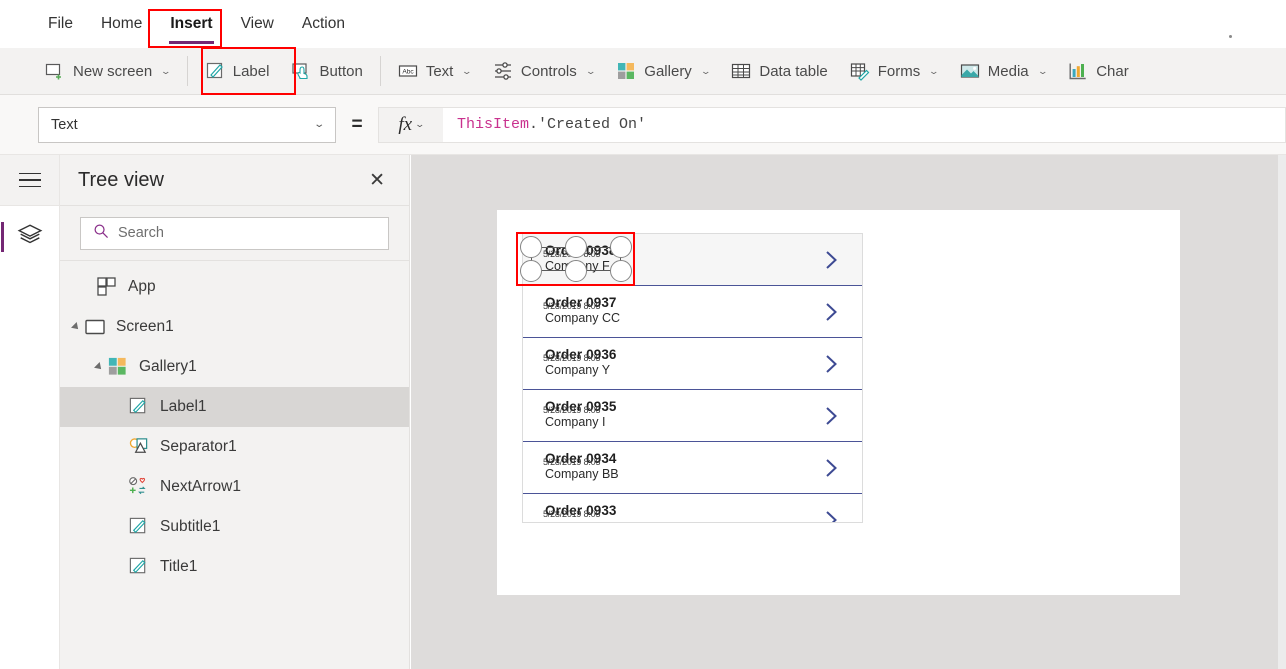  Describe the element at coordinates (668, 71) in the screenshot. I see `insert-gallery-label: Gallery` at that location.